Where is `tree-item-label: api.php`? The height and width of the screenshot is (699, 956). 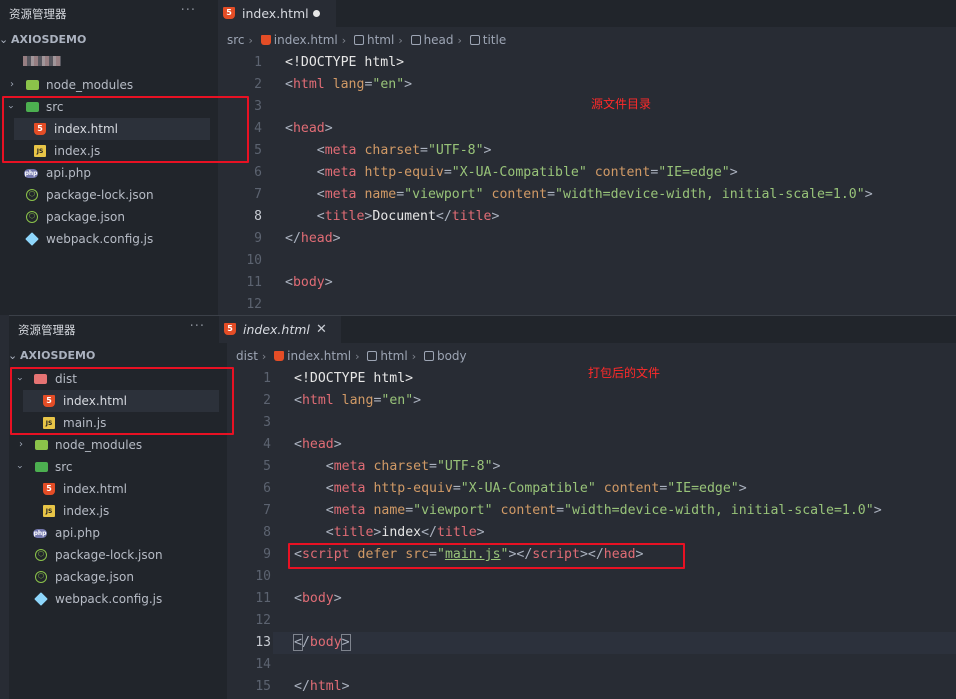
tree-item-label: api.php is located at coordinates (68, 173).